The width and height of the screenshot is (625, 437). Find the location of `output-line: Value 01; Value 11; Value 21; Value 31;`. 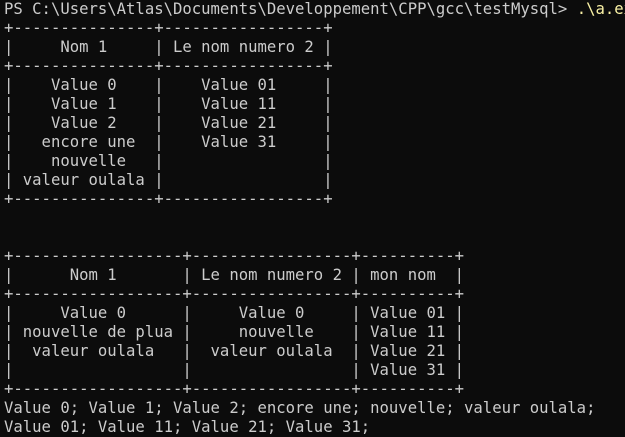

output-line: Value 01; Value 11; Value 21; Value 31; is located at coordinates (187, 427).